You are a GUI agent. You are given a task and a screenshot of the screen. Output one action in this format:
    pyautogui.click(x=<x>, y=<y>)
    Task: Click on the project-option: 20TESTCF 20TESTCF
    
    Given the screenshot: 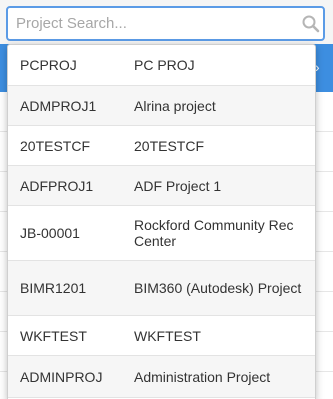 What is the action you would take?
    pyautogui.click(x=161, y=146)
    